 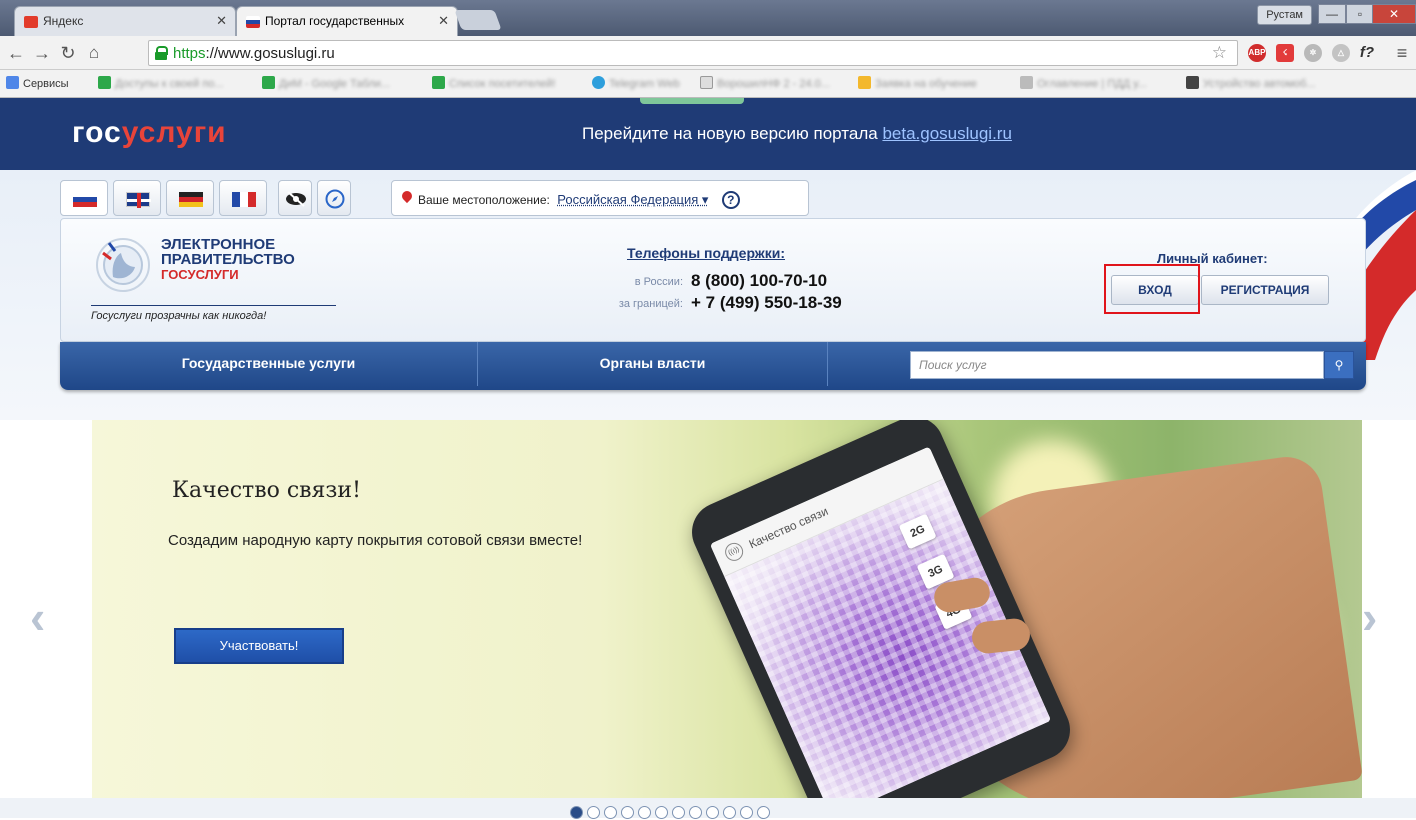 I want to click on extension-red-icon: ☇, so click(x=1285, y=53).